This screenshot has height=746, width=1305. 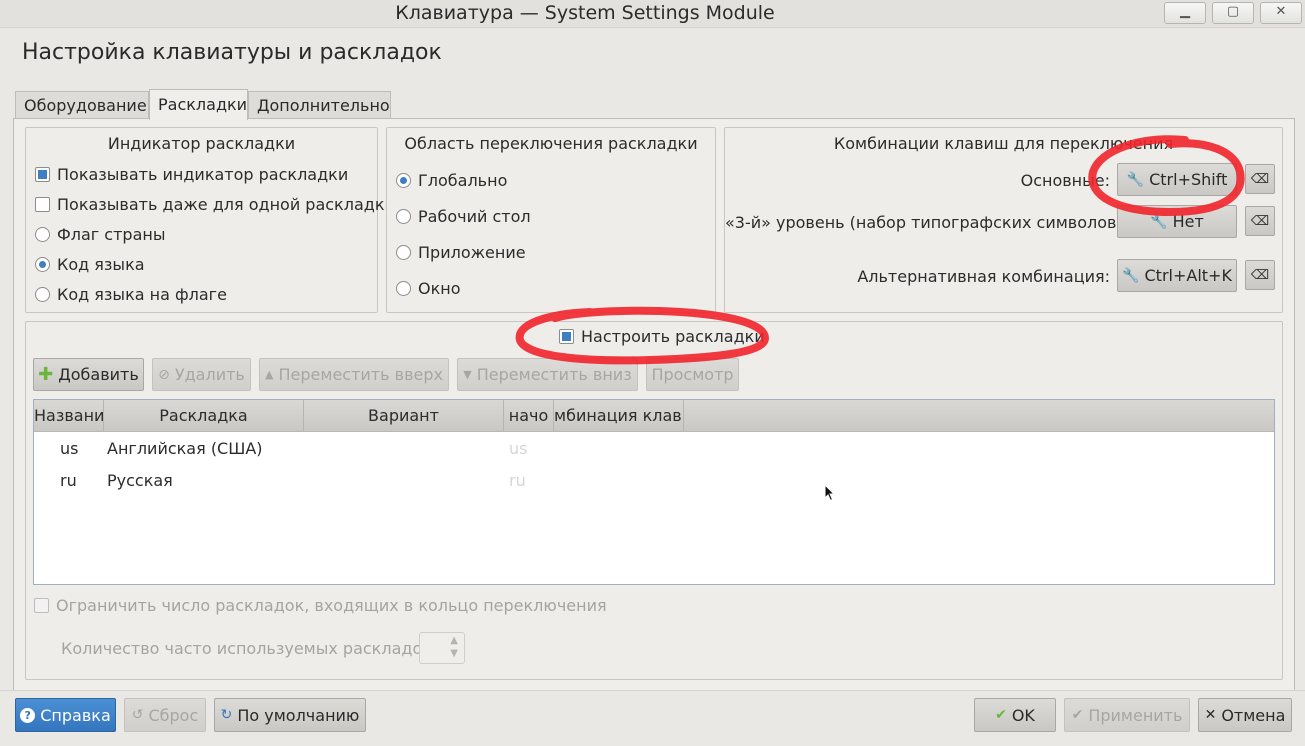 I want to click on window-title: Клавиатура — System Settings Module, so click(x=585, y=13).